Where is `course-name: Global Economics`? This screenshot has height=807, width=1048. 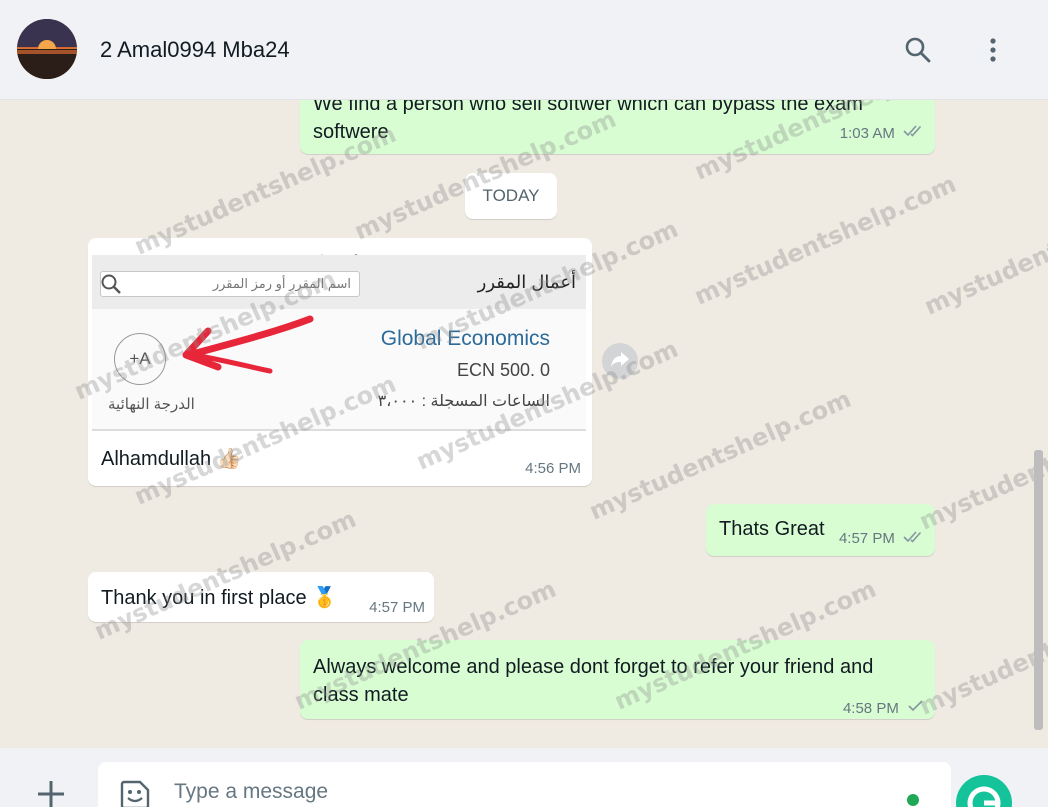 course-name: Global Economics is located at coordinates (465, 338).